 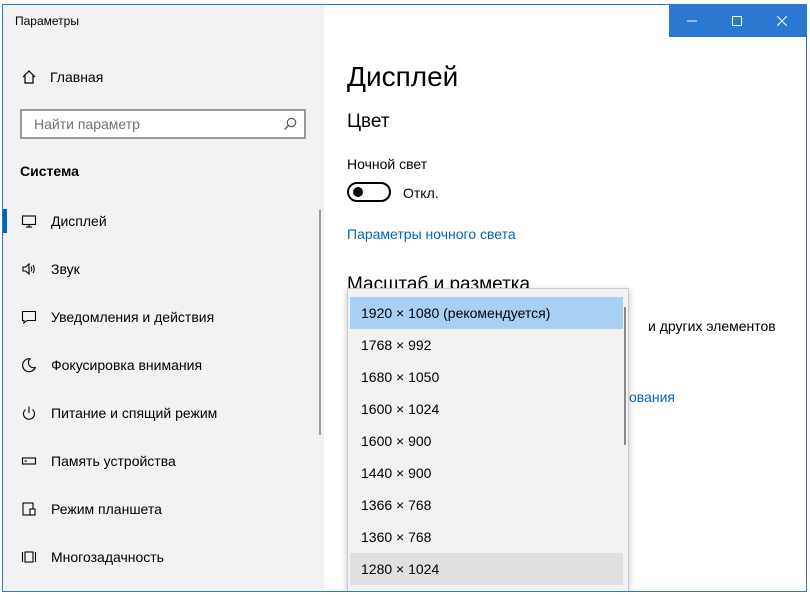 I want to click on sidebar-item-tablet-mode: Режим планшета, so click(x=163, y=509).